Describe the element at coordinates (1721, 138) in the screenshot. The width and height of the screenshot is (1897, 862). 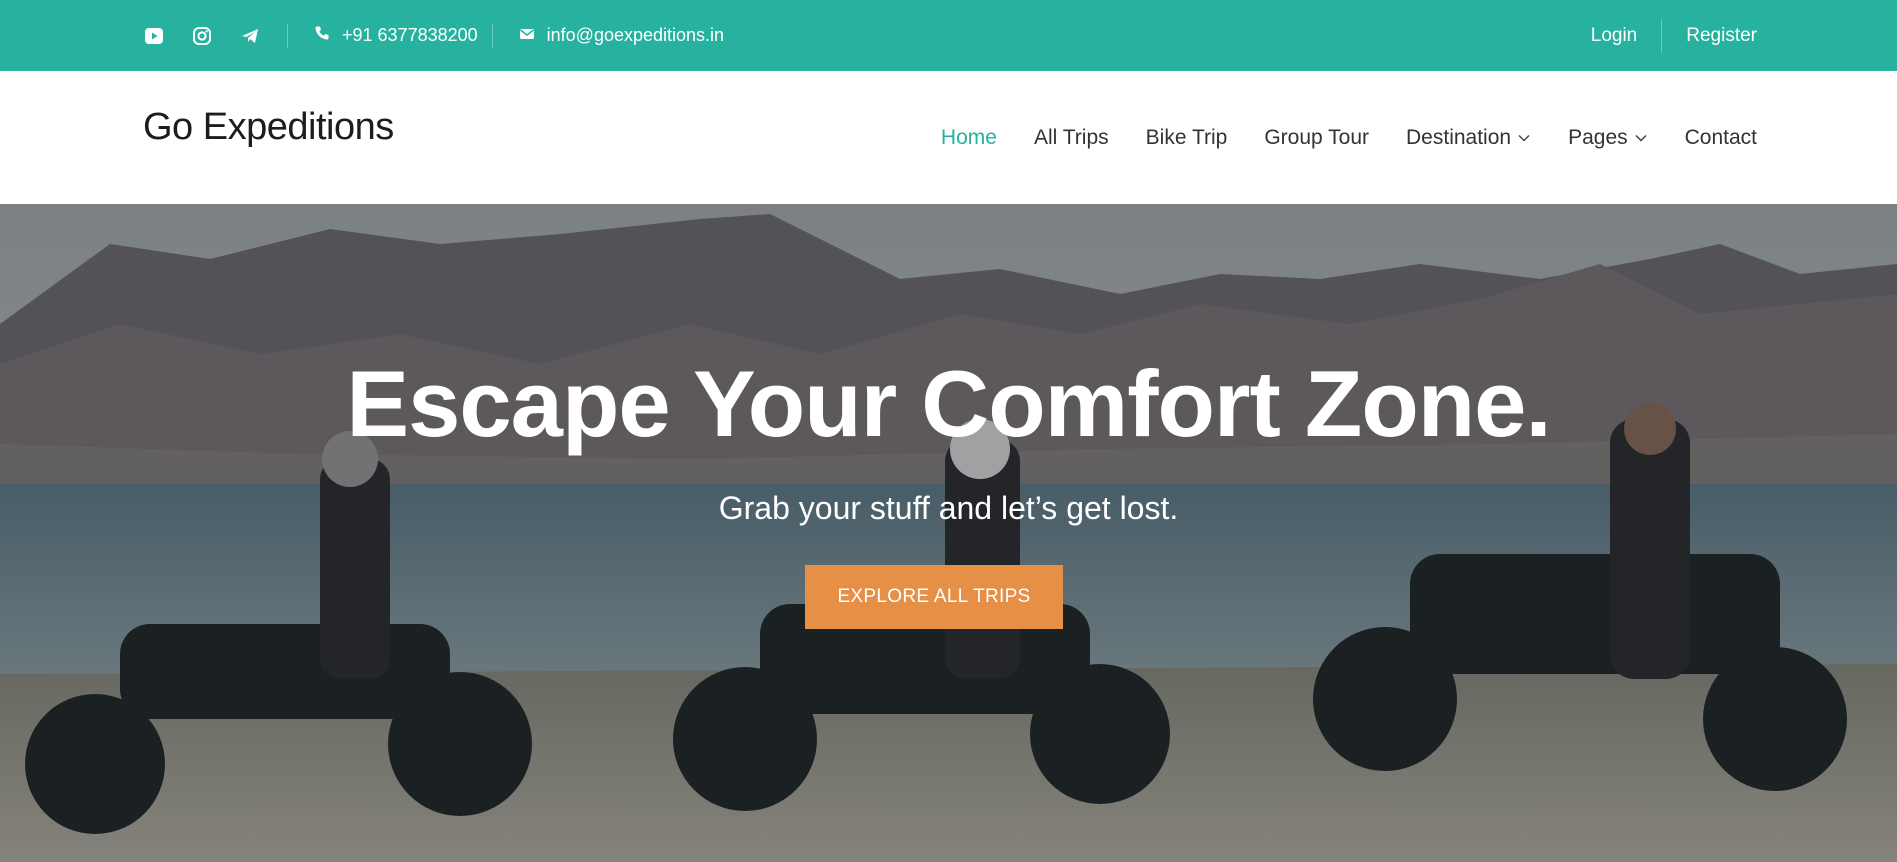
I see `nav-contact: Contact` at that location.